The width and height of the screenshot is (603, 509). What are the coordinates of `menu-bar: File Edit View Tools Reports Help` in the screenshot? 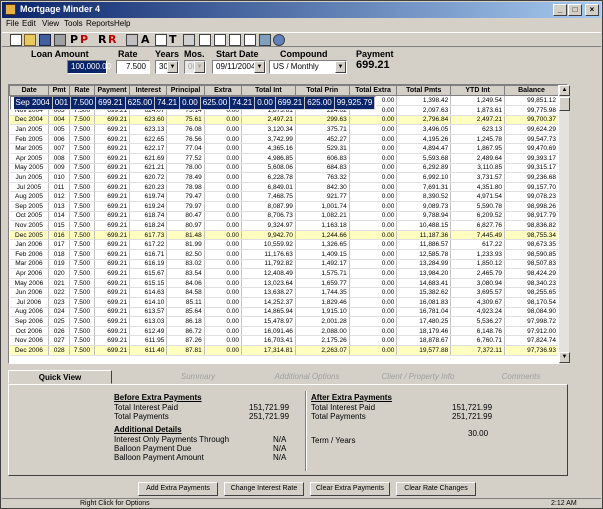 It's located at (301, 24).